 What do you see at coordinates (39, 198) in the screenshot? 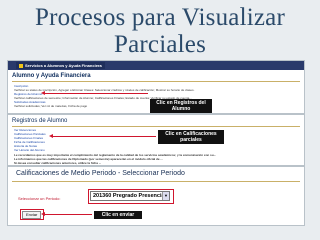
I see `select-term-label: Seleccionar un Periodo:` at bounding box center [39, 198].